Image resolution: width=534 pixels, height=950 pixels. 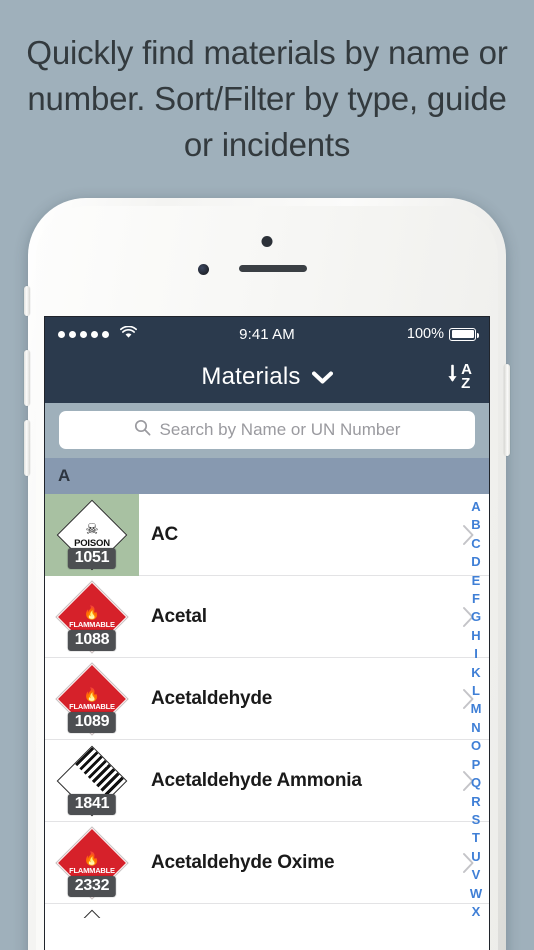 What do you see at coordinates (459, 377) in the screenshot?
I see `sort-az-button: A Z` at bounding box center [459, 377].